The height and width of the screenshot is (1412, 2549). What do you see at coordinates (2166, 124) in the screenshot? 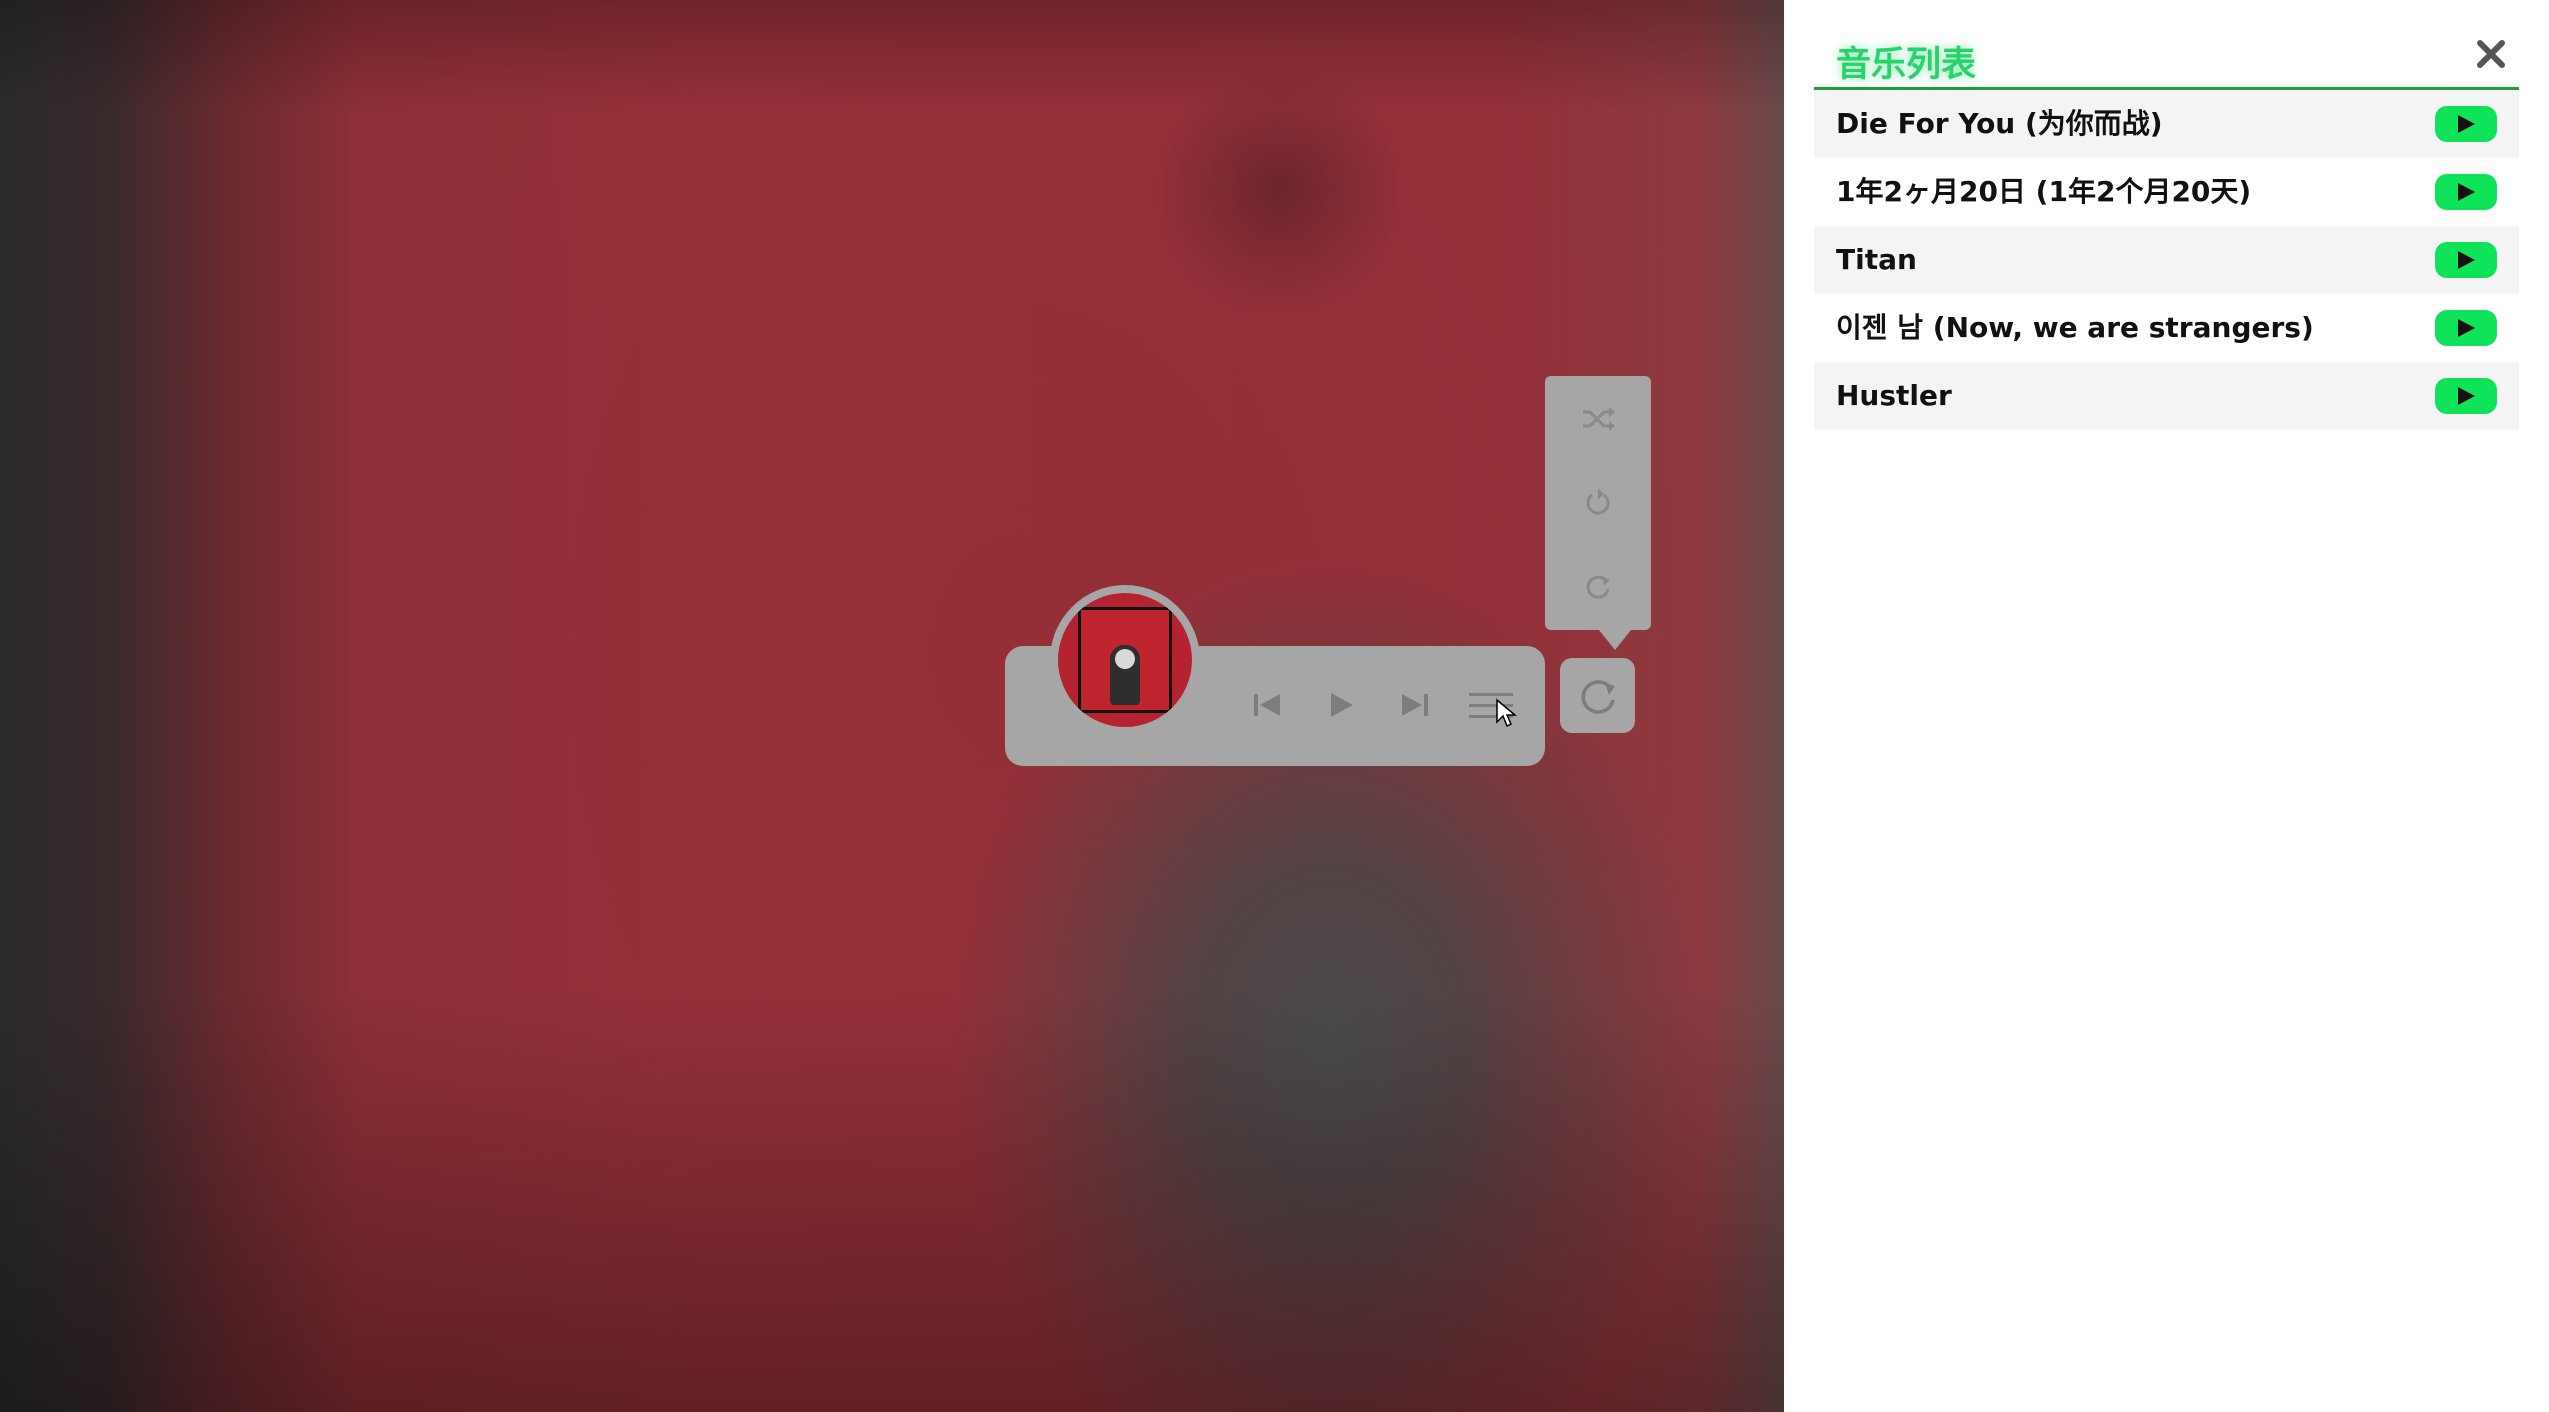
I see `song-row: Die For You (为你而战)` at bounding box center [2166, 124].